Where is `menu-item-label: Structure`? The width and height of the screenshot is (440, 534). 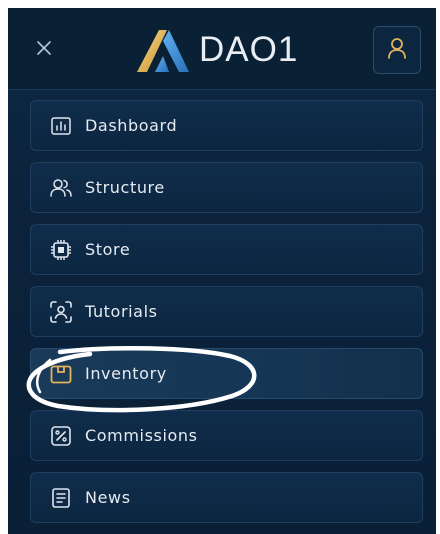 menu-item-label: Structure is located at coordinates (125, 187).